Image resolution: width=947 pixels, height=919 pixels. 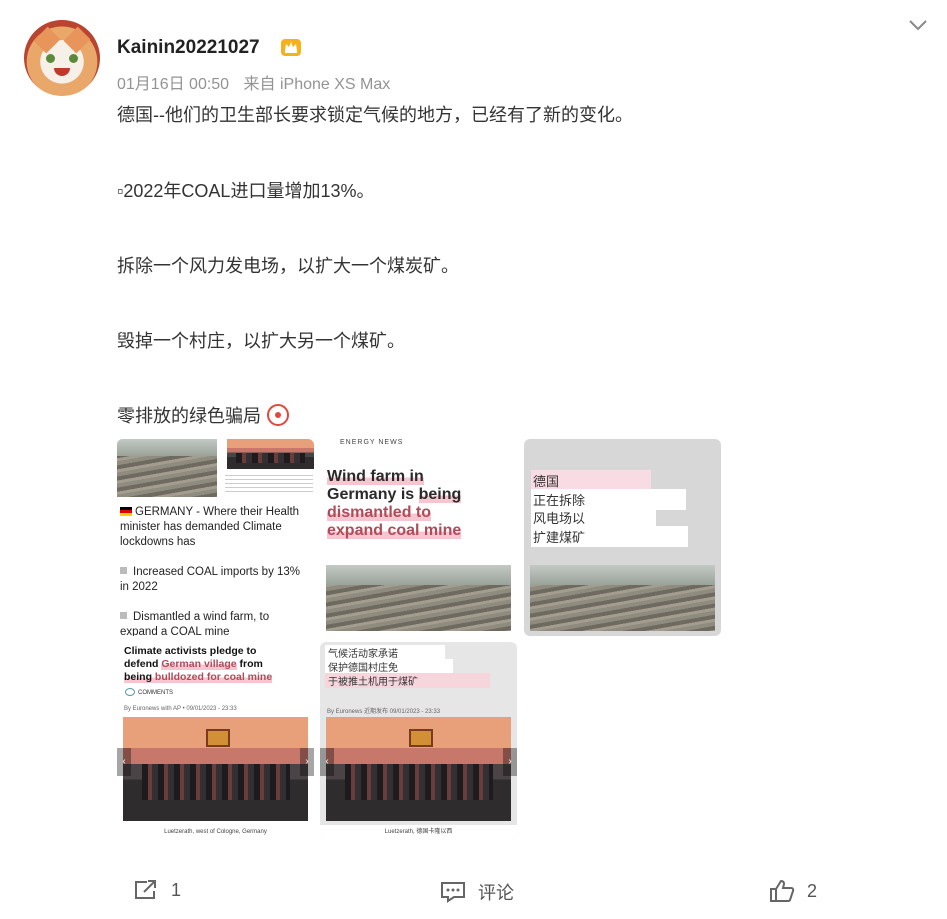 I want to click on comment-label: 评论, so click(x=496, y=893).